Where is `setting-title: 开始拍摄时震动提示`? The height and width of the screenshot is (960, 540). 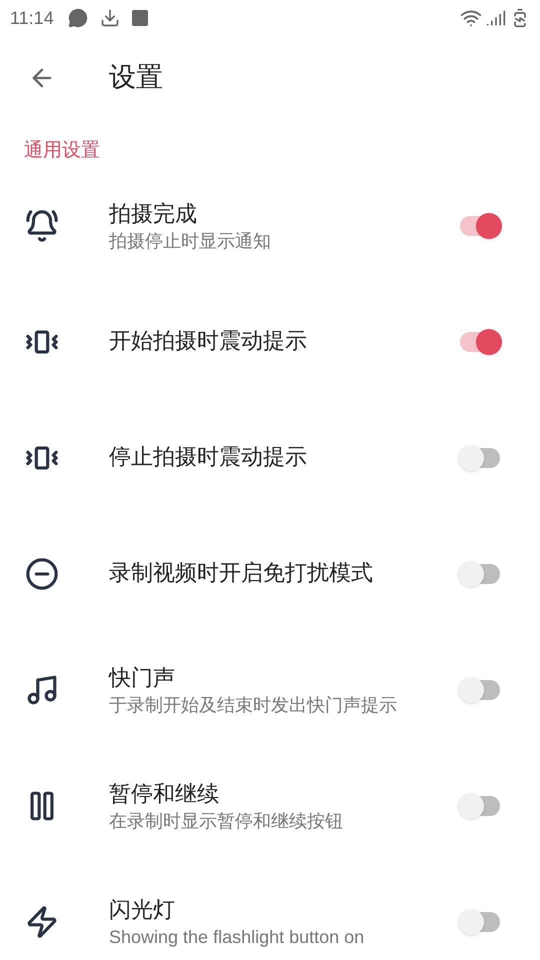 setting-title: 开始拍摄时震动提示 is located at coordinates (208, 342).